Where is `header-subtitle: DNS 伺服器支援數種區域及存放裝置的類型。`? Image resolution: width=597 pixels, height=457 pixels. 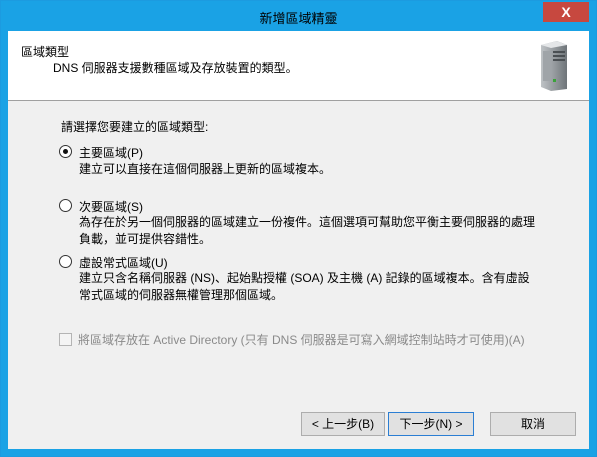
header-subtitle: DNS 伺服器支援數種區域及存放裝置的類型。 is located at coordinates (175, 68).